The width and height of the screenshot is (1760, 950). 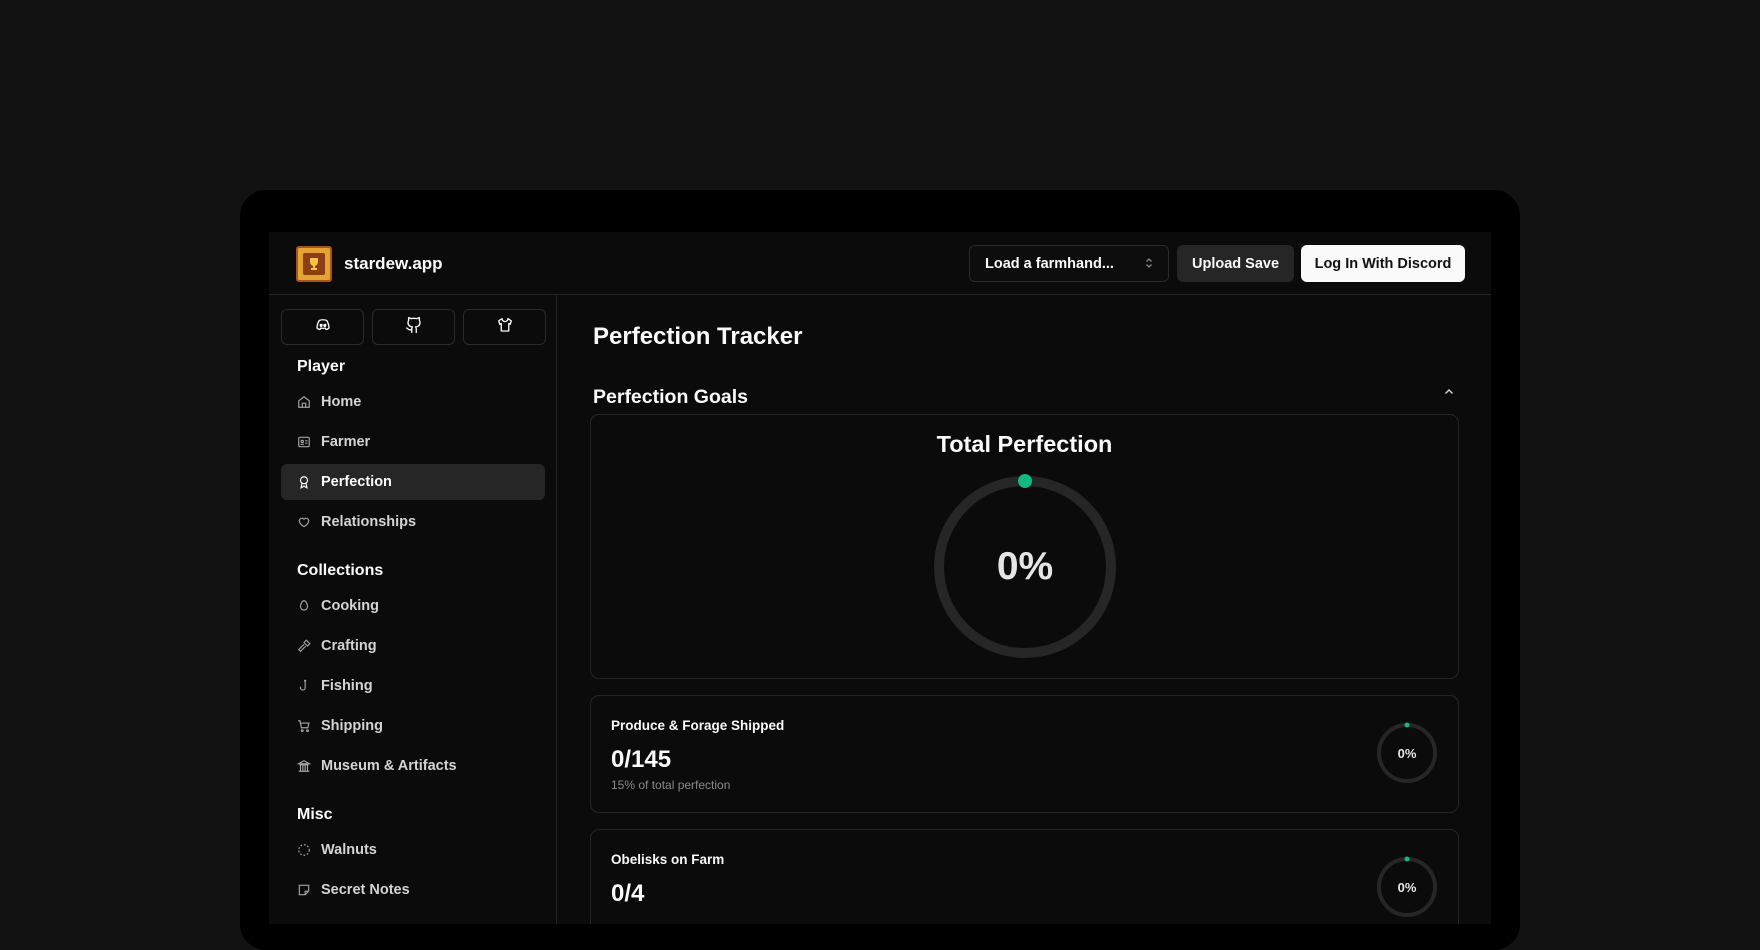 I want to click on social-links, so click(x=413, y=327).